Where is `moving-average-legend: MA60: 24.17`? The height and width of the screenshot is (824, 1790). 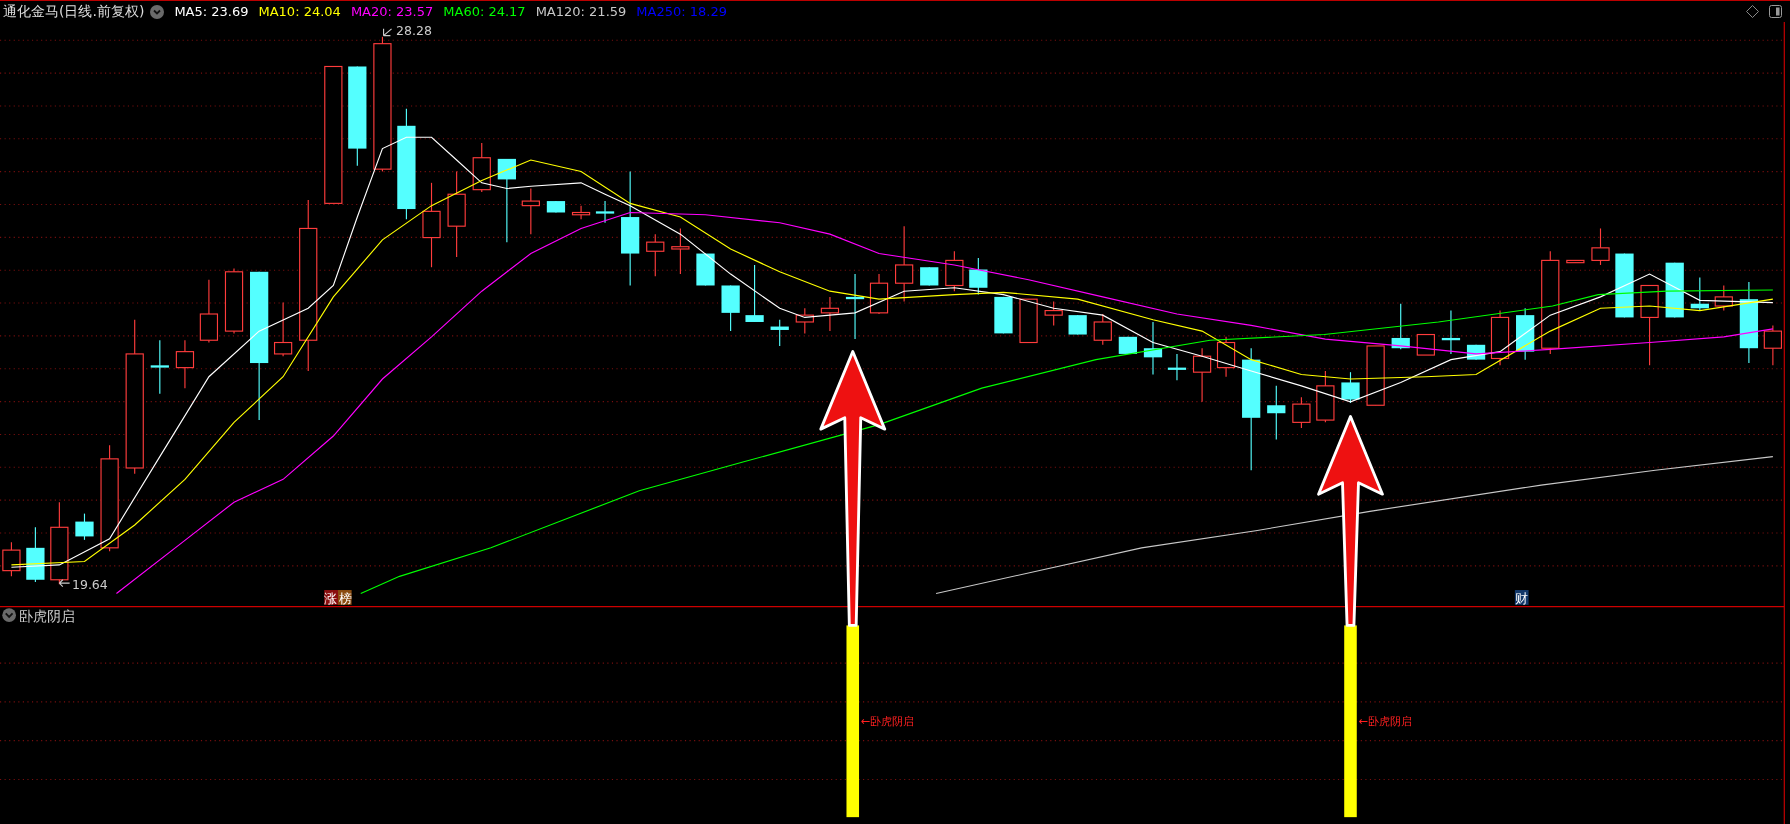
moving-average-legend: MA60: 24.17 is located at coordinates (484, 11).